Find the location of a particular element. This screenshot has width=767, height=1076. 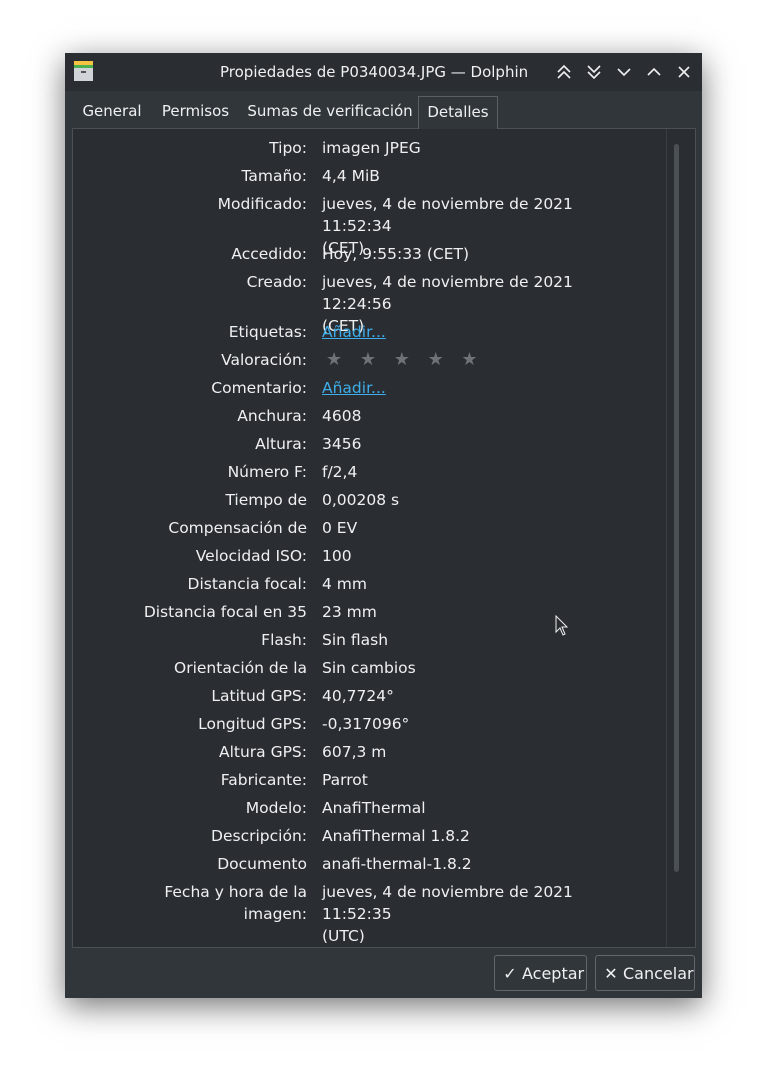

detail-label: Número F: is located at coordinates (267, 472).